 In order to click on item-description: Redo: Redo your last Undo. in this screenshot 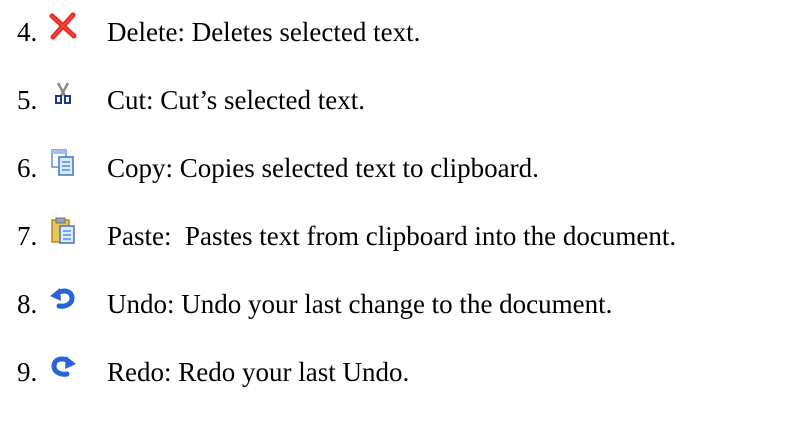, I will do `click(258, 372)`.